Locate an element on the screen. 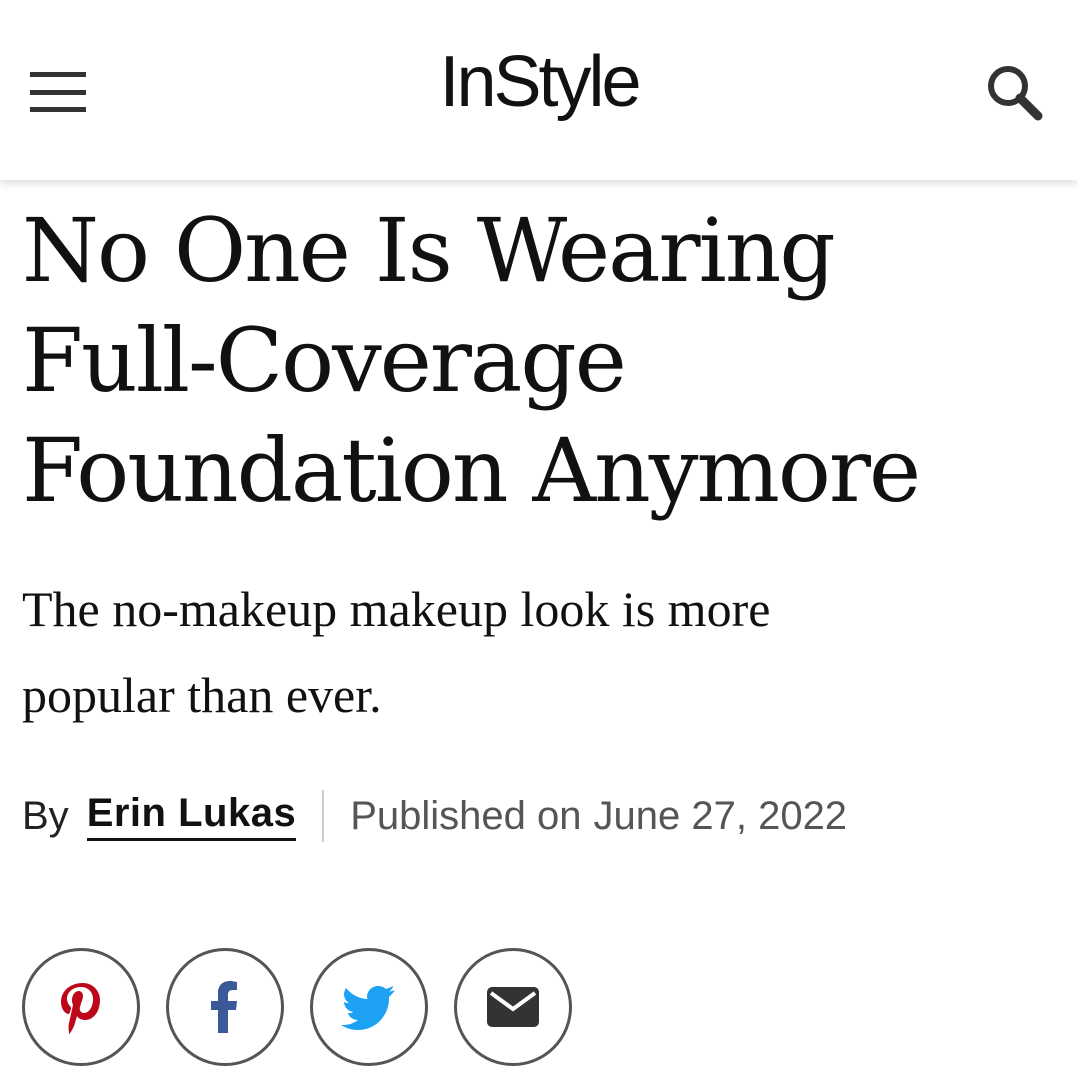  byline-by-label: By is located at coordinates (45, 815).